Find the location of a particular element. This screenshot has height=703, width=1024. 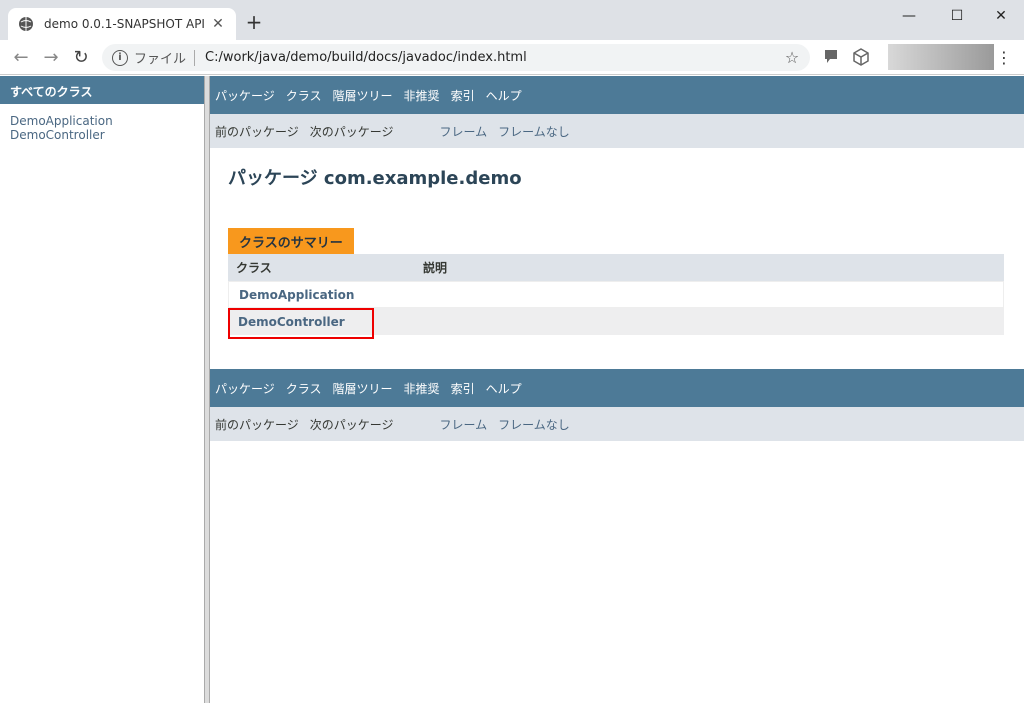

class-summary-caption: クラスのサマリー is located at coordinates (291, 241).